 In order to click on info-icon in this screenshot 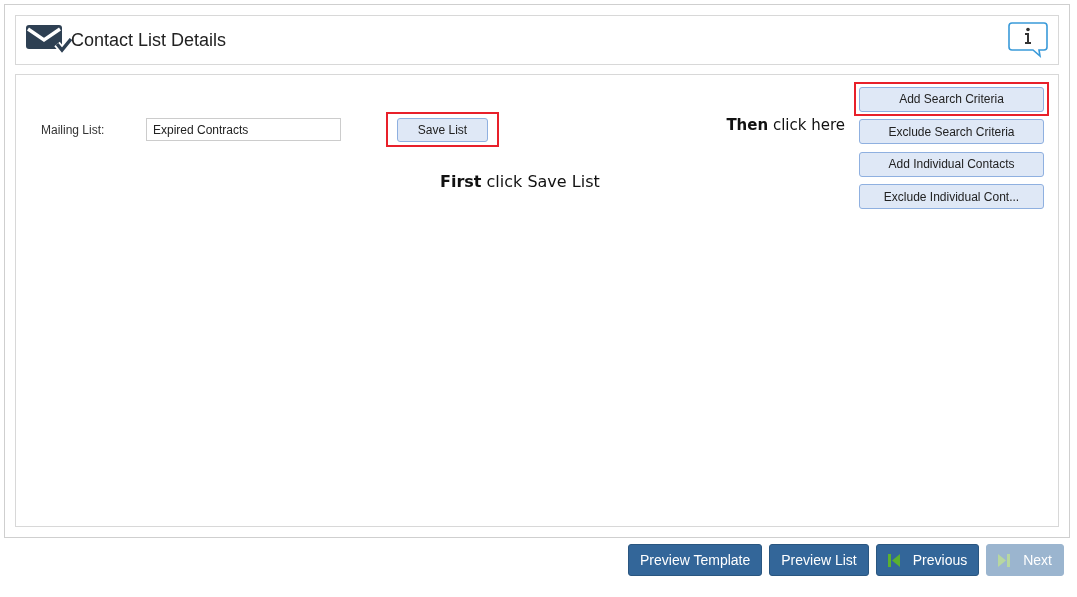, I will do `click(1028, 40)`.